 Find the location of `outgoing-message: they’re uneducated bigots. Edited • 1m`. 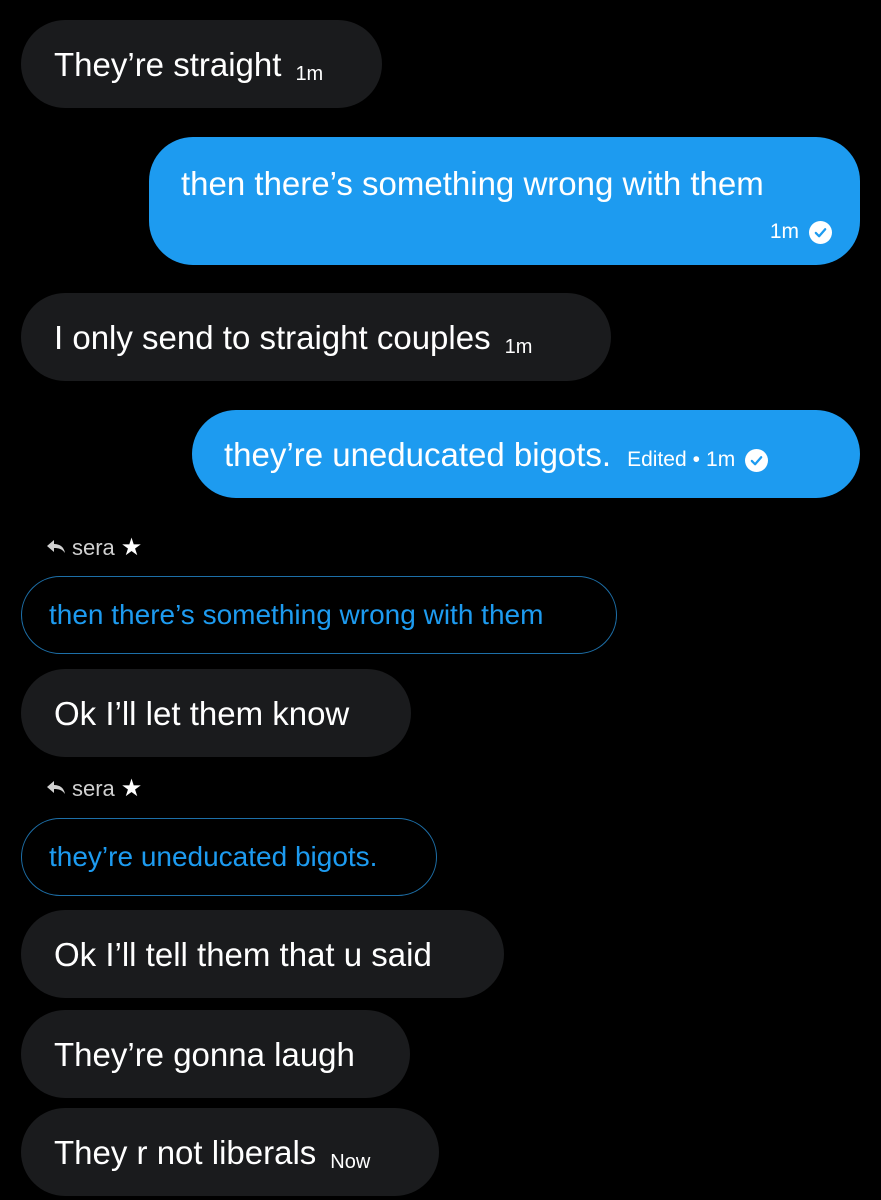

outgoing-message: they’re uneducated bigots. Edited • 1m is located at coordinates (526, 454).